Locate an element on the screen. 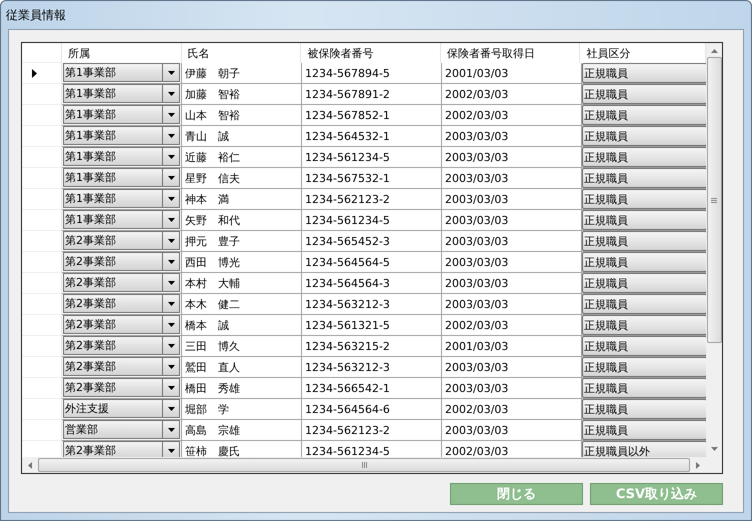 The height and width of the screenshot is (521, 752). table-cell: 1234-563215-2 is located at coordinates (372, 346).